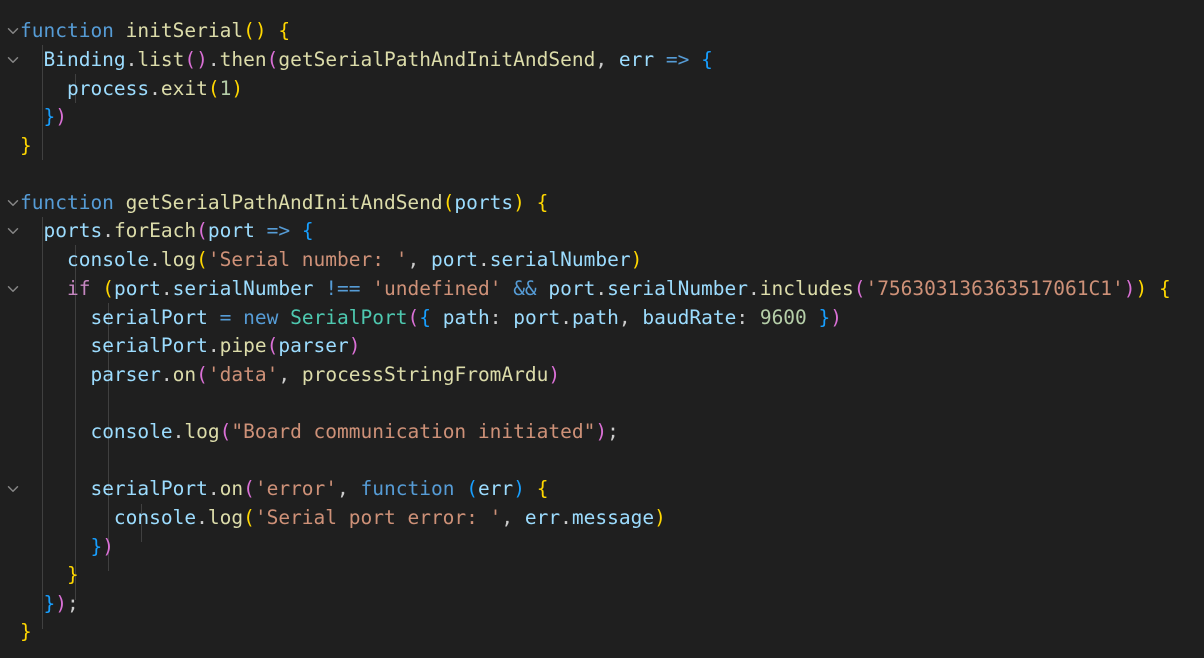  Describe the element at coordinates (290, 375) in the screenshot. I see `code-line-13: parser.on('data', processStringFromArdu)` at that location.